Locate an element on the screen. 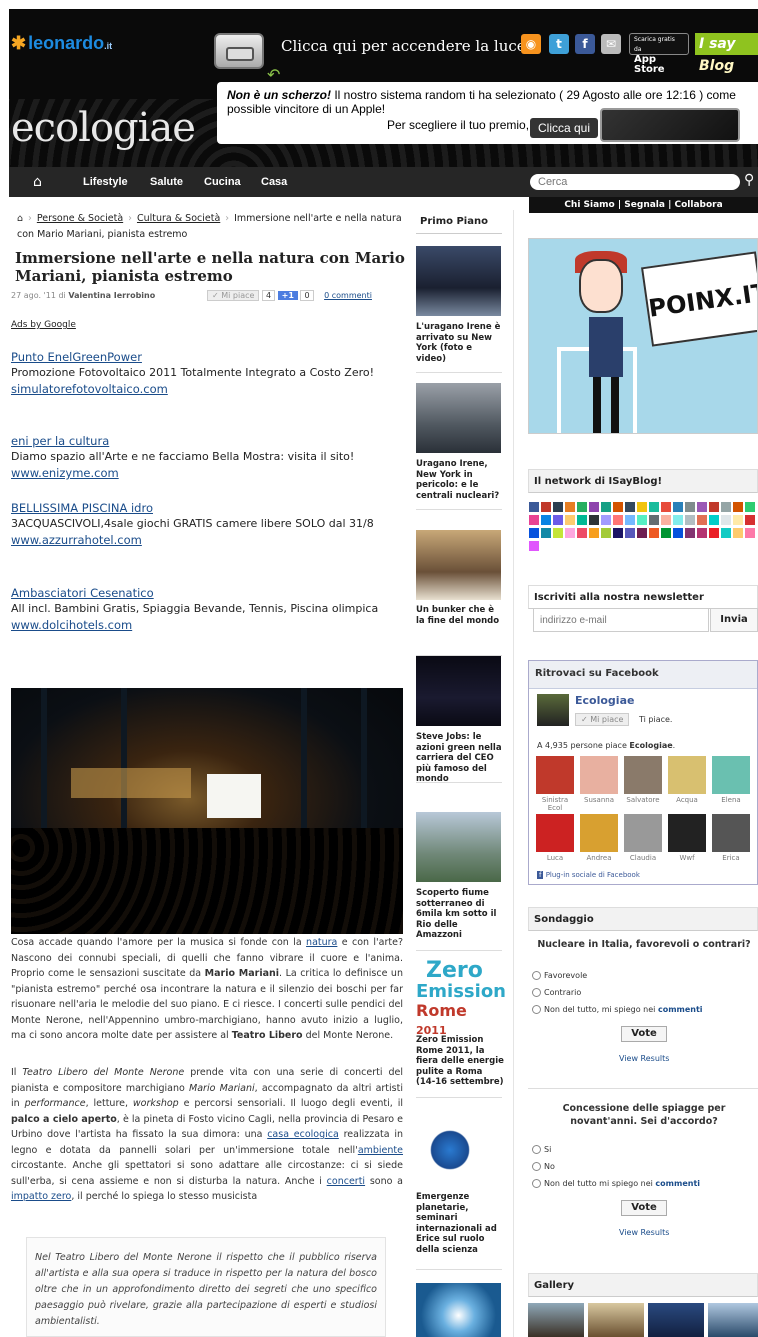 Image resolution: width=758 pixels, height=1337 pixels. ad-url: www.enizyme.com is located at coordinates (207, 473).